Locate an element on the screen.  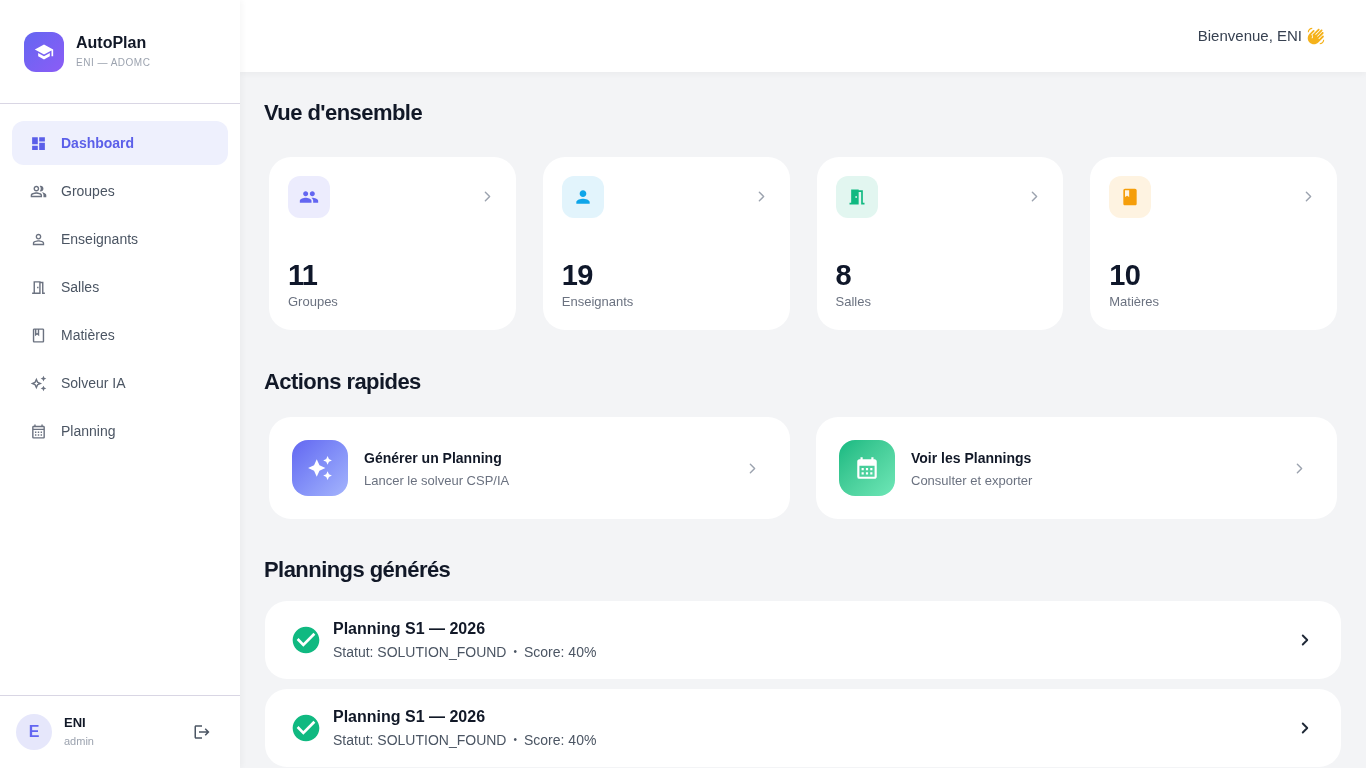
nav-item: Solveur IA is located at coordinates (120, 383).